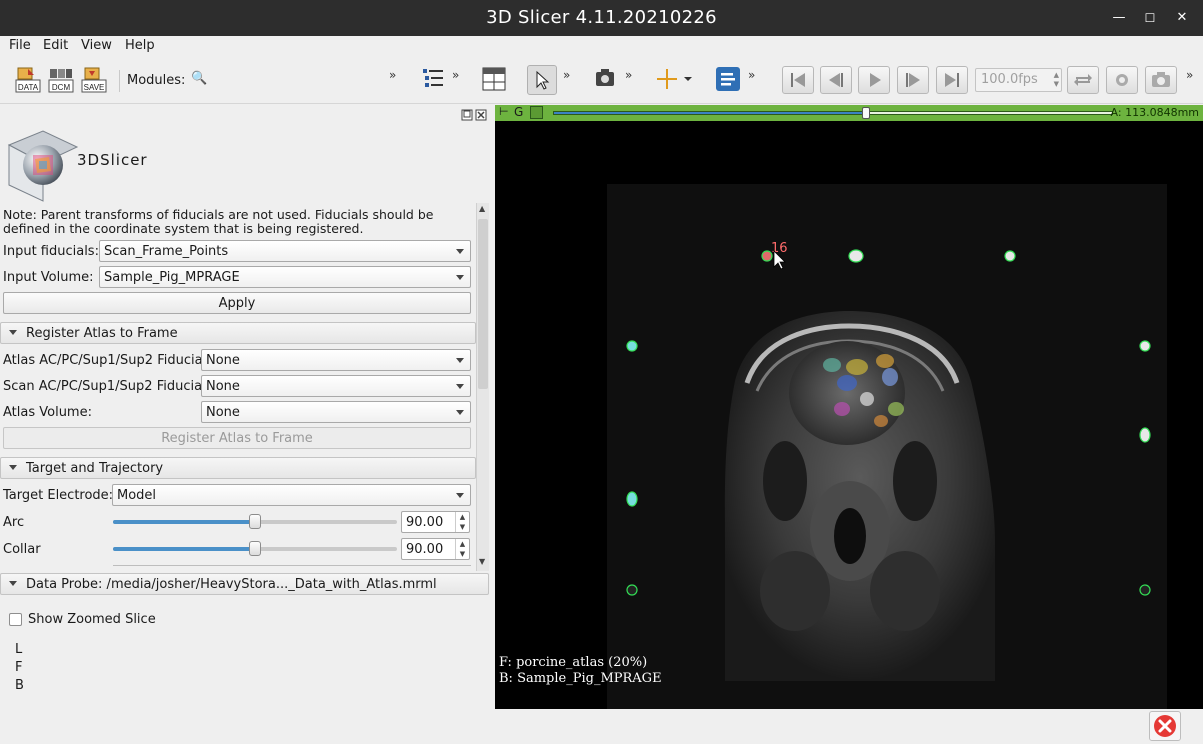 Image resolution: width=1203 pixels, height=744 pixels. I want to click on load-data-button: DATA, so click(28, 80).